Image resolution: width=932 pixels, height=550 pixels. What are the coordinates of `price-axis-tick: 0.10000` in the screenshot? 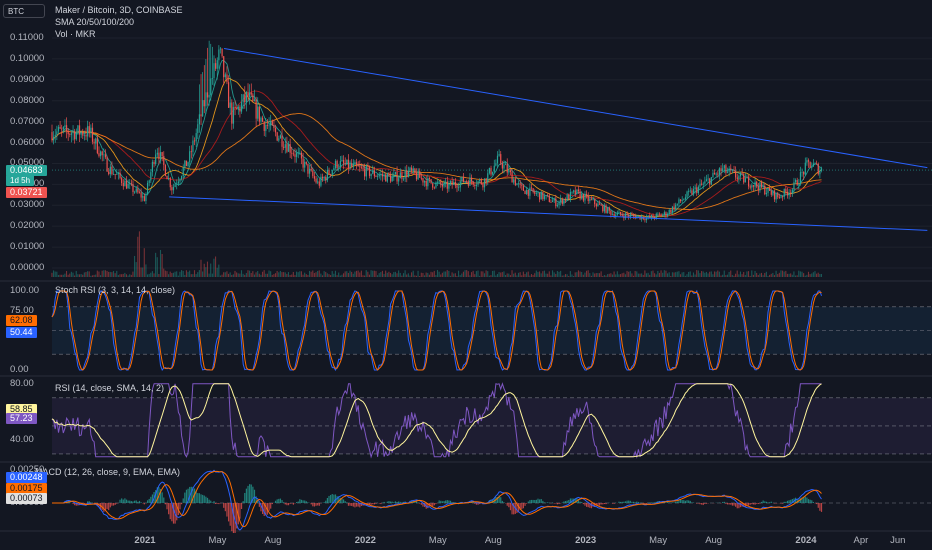 It's located at (27, 58).